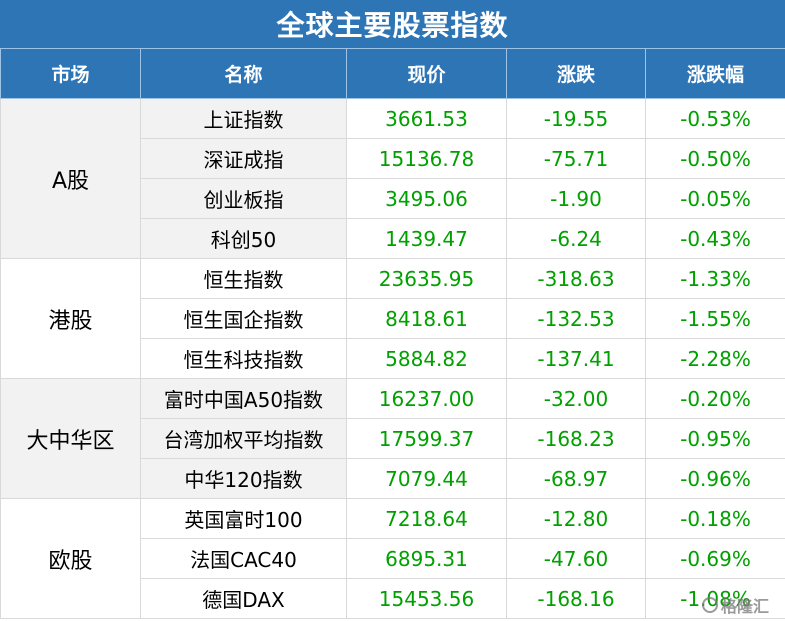 Image resolution: width=785 pixels, height=621 pixels. What do you see at coordinates (392, 24) in the screenshot?
I see `page-title: 全球主要股票指数` at bounding box center [392, 24].